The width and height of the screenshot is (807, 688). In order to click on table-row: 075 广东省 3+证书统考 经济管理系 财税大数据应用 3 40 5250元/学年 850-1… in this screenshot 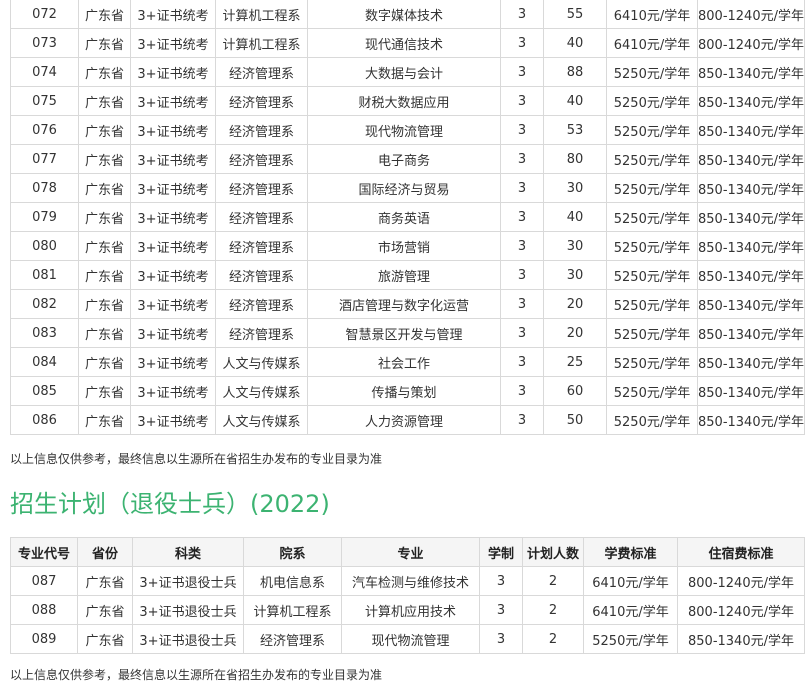, I will do `click(407, 101)`.